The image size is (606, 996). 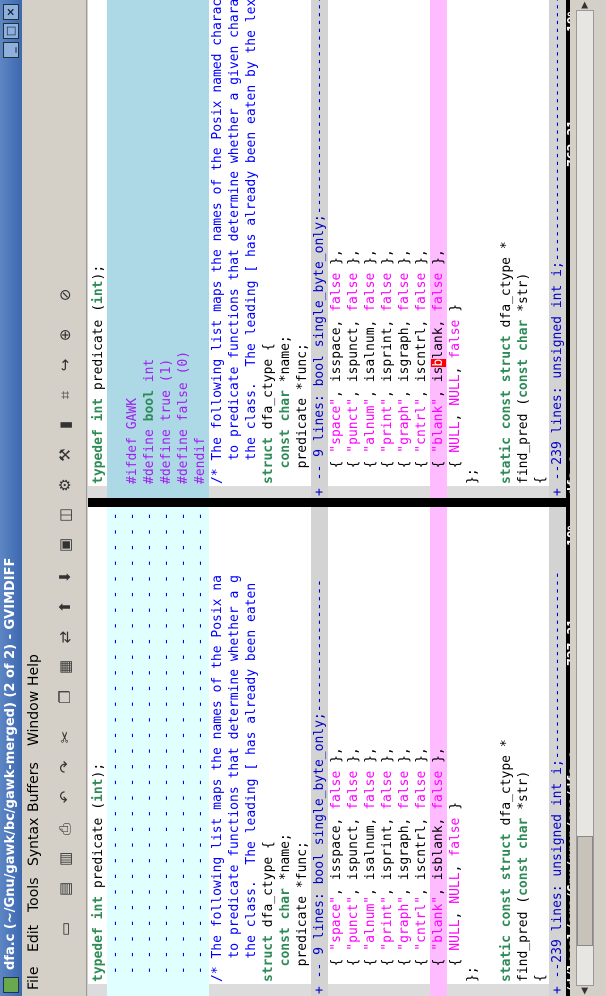 What do you see at coordinates (183, 249) in the screenshot?
I see `diff-added-line: #define false (0)` at bounding box center [183, 249].